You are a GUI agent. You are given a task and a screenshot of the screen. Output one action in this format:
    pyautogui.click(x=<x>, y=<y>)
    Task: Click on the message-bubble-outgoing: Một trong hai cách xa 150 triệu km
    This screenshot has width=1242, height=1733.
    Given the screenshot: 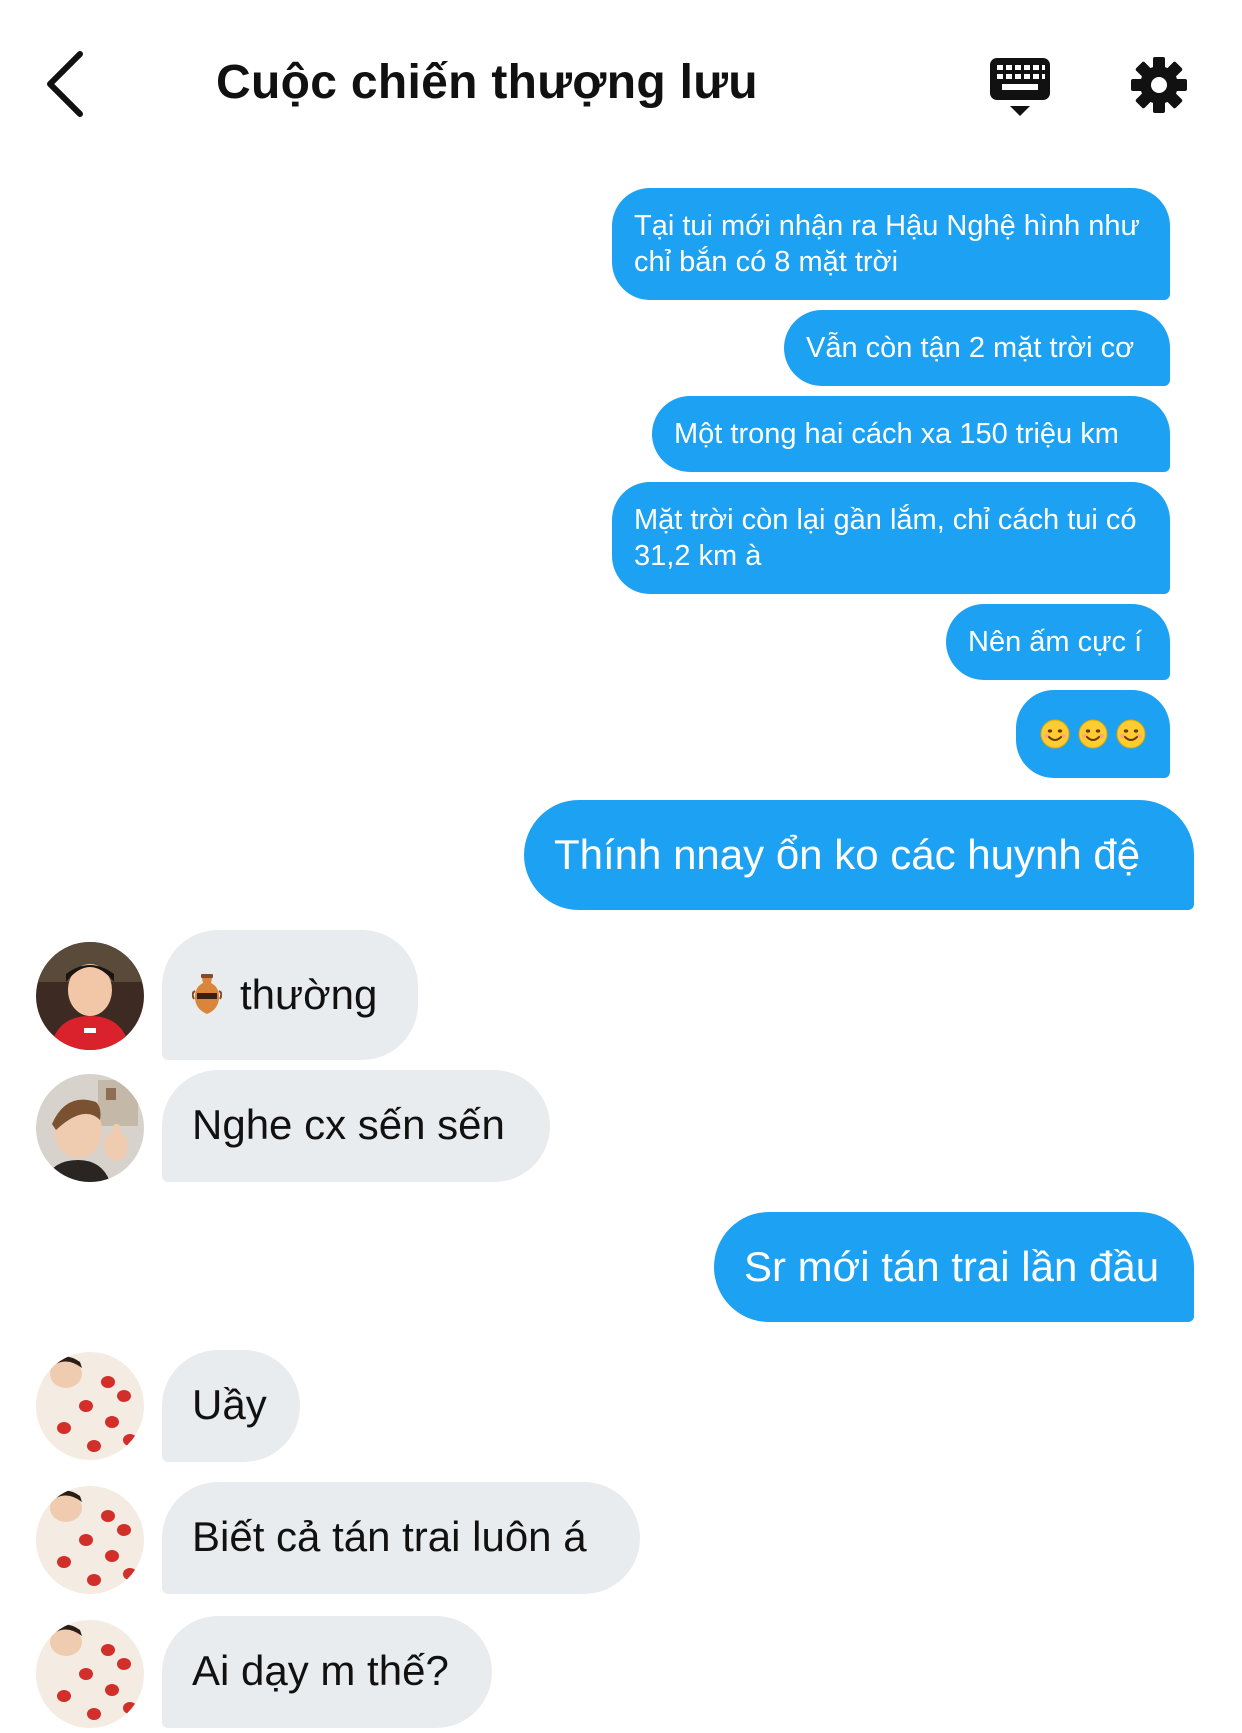 What is the action you would take?
    pyautogui.click(x=911, y=434)
    